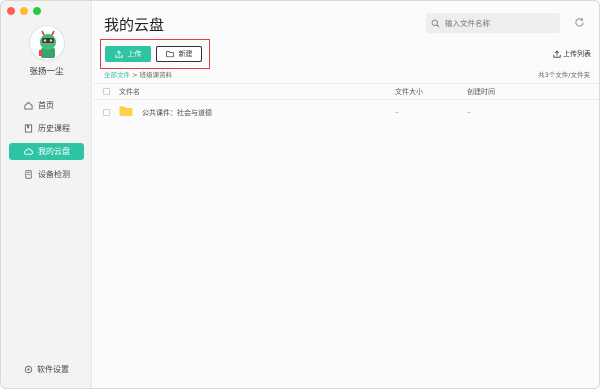  Describe the element at coordinates (435, 23) in the screenshot. I see `search-icon` at that location.